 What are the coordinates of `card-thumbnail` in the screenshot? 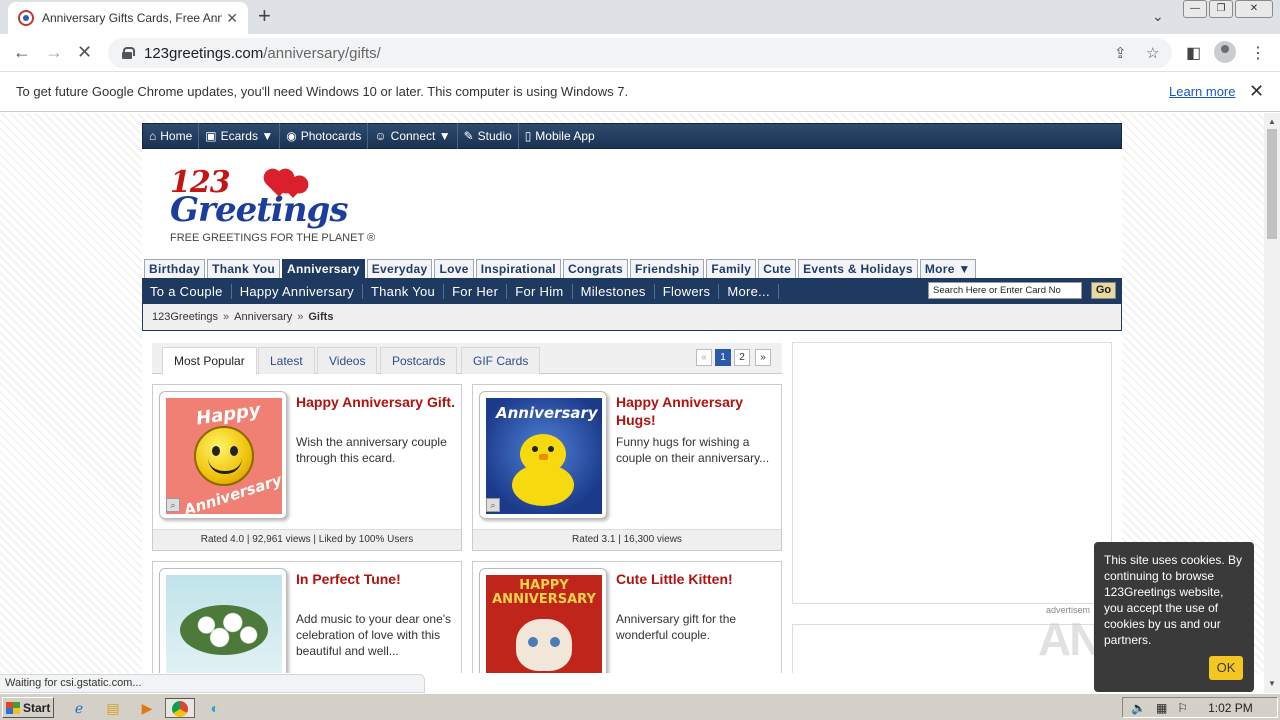 It's located at (223, 620).